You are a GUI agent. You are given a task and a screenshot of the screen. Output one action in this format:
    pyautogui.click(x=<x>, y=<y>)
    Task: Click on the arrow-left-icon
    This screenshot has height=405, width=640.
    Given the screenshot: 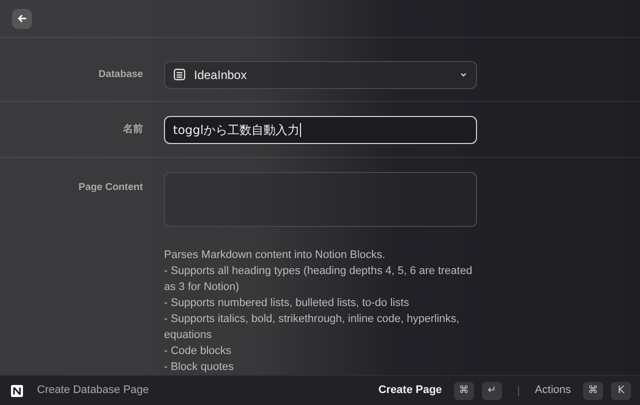 What is the action you would take?
    pyautogui.click(x=22, y=18)
    